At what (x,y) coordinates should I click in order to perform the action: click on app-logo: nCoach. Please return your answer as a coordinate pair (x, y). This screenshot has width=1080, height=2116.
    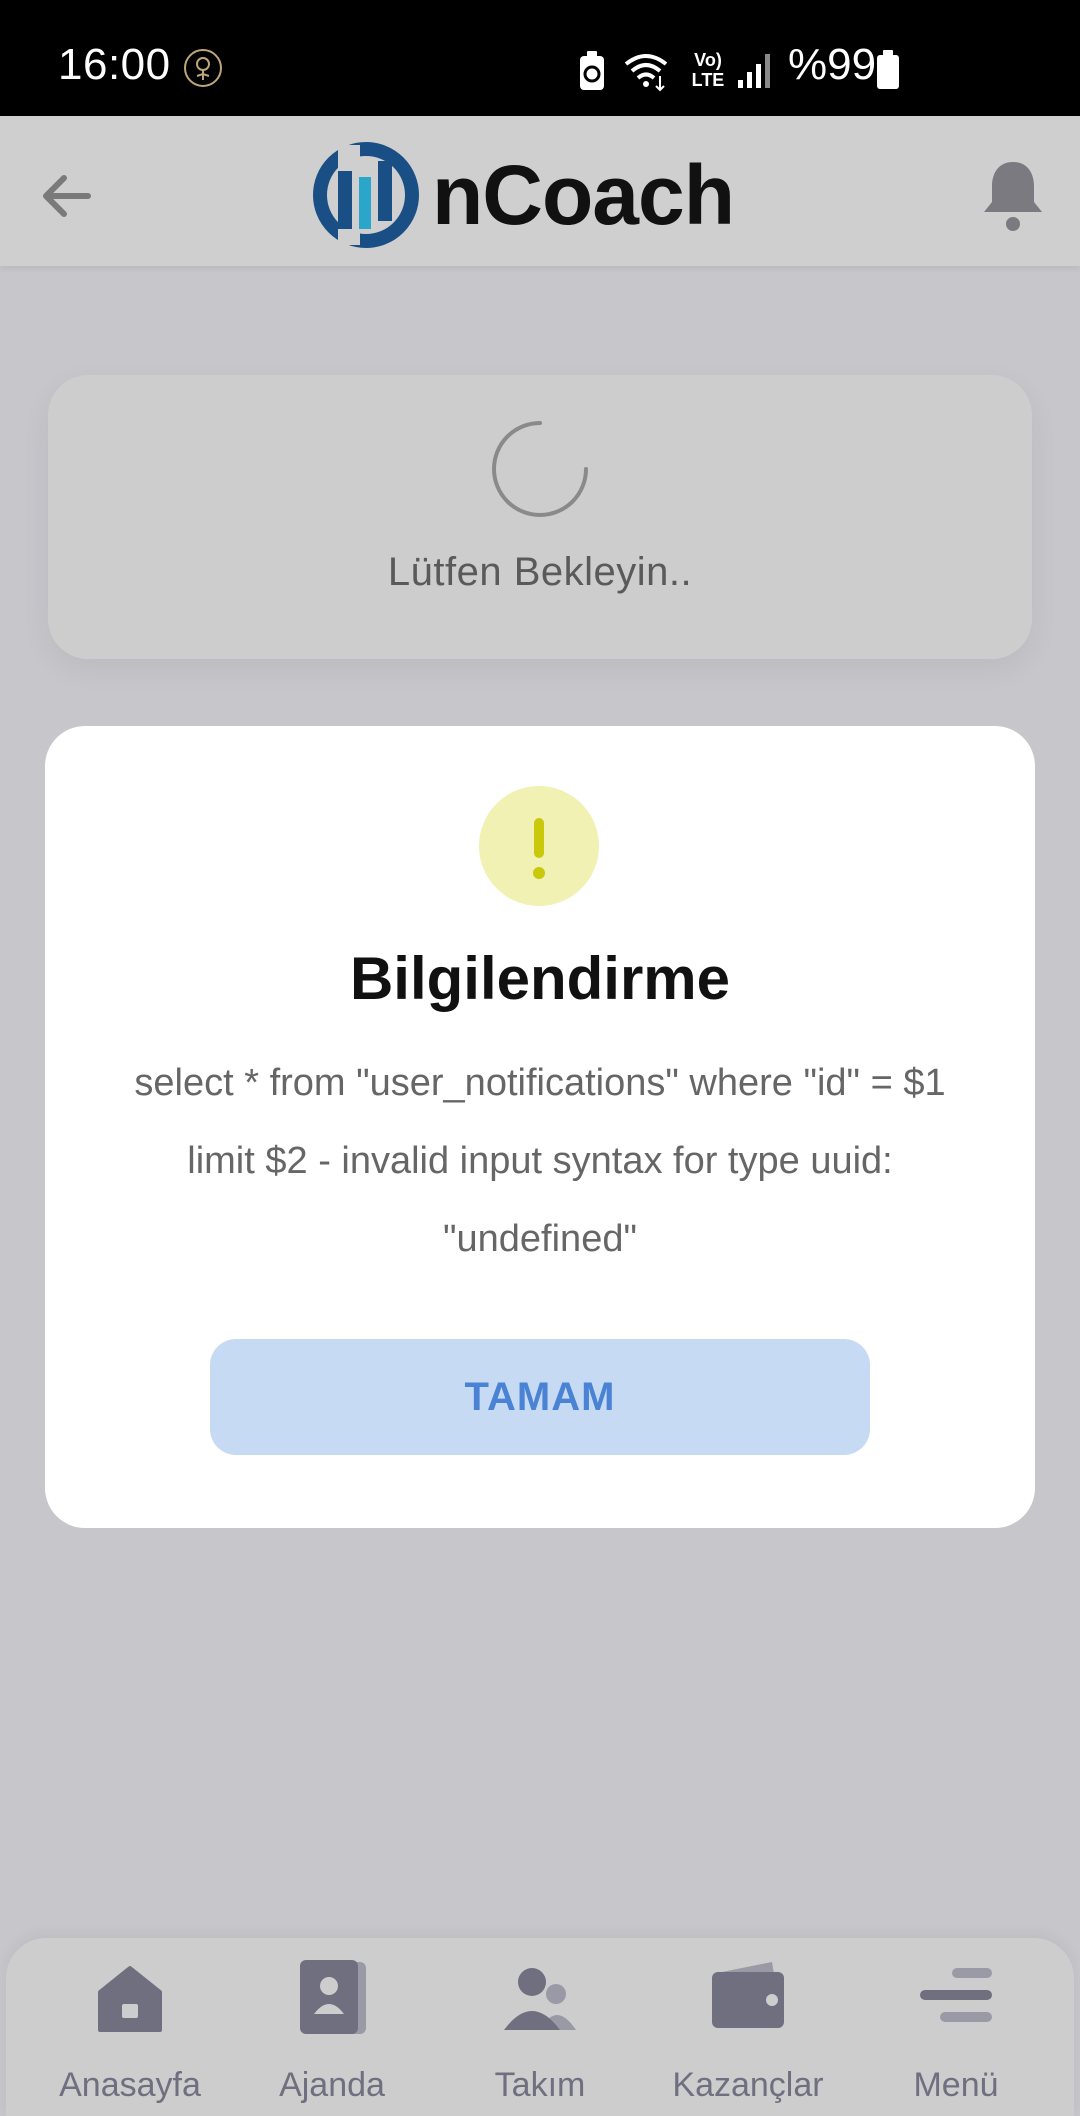
    Looking at the image, I should click on (523, 195).